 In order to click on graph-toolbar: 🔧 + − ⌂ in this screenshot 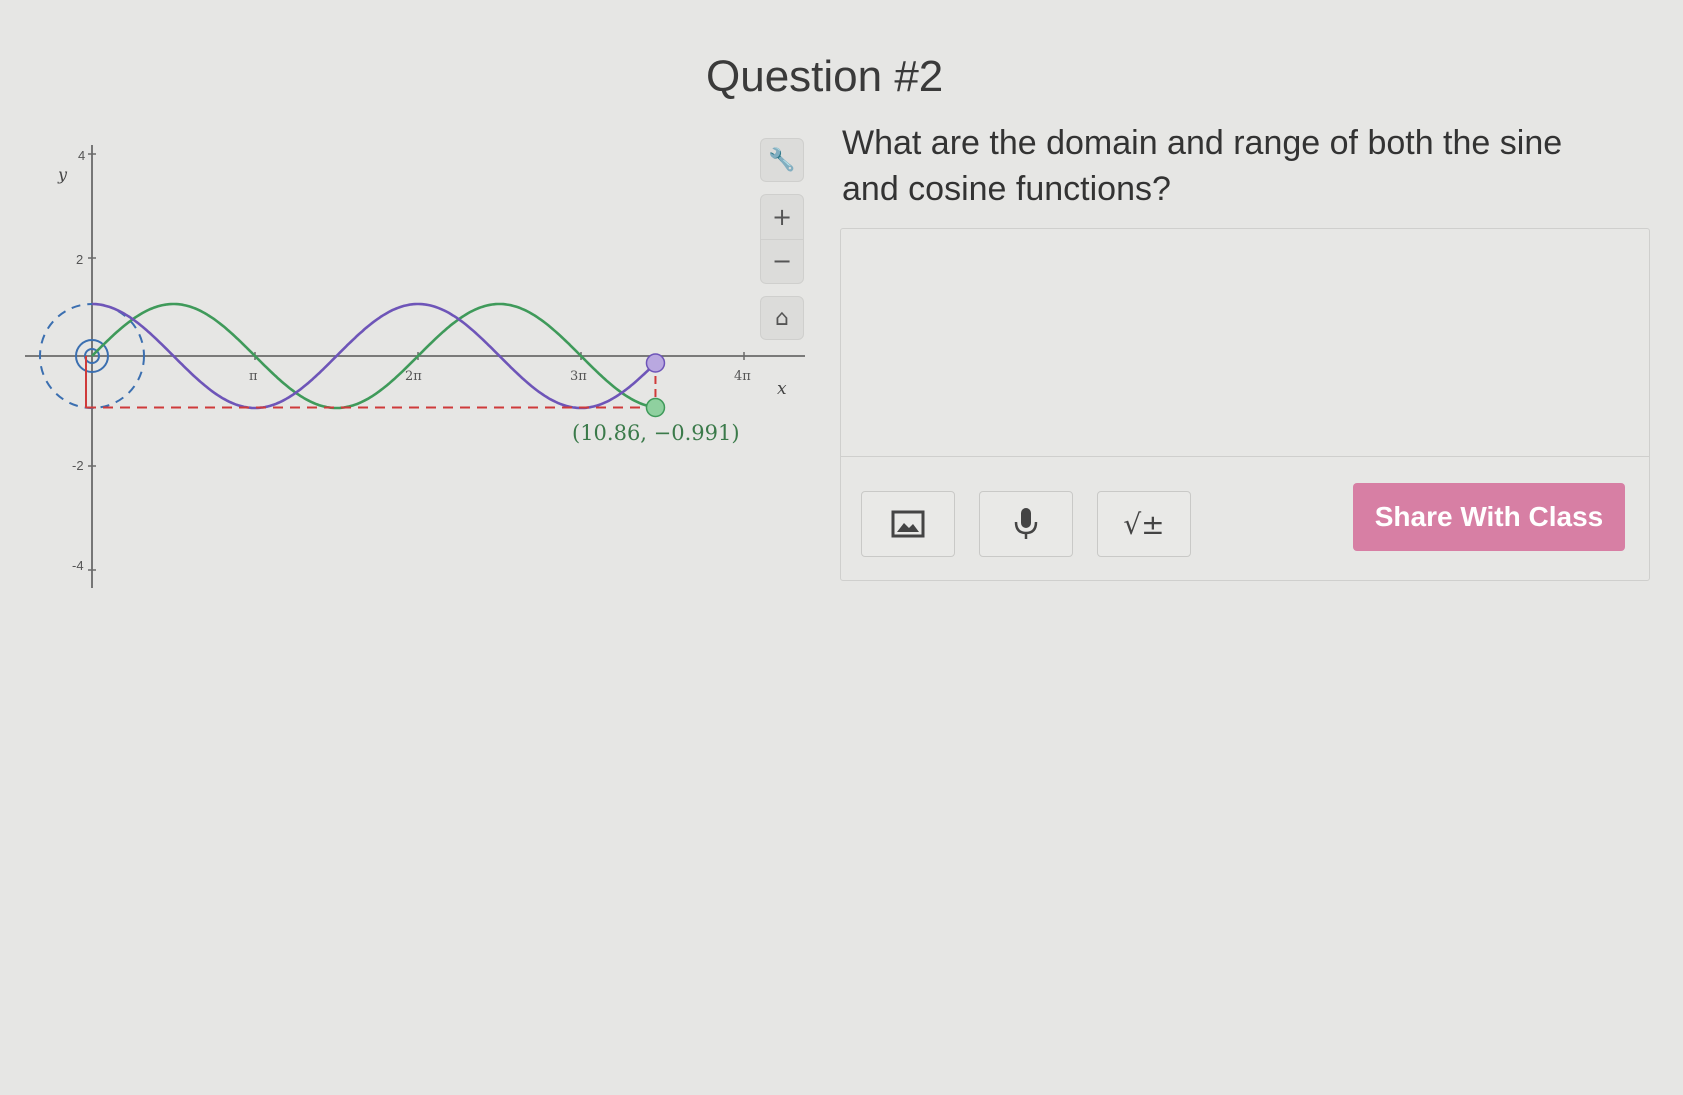, I will do `click(783, 239)`.